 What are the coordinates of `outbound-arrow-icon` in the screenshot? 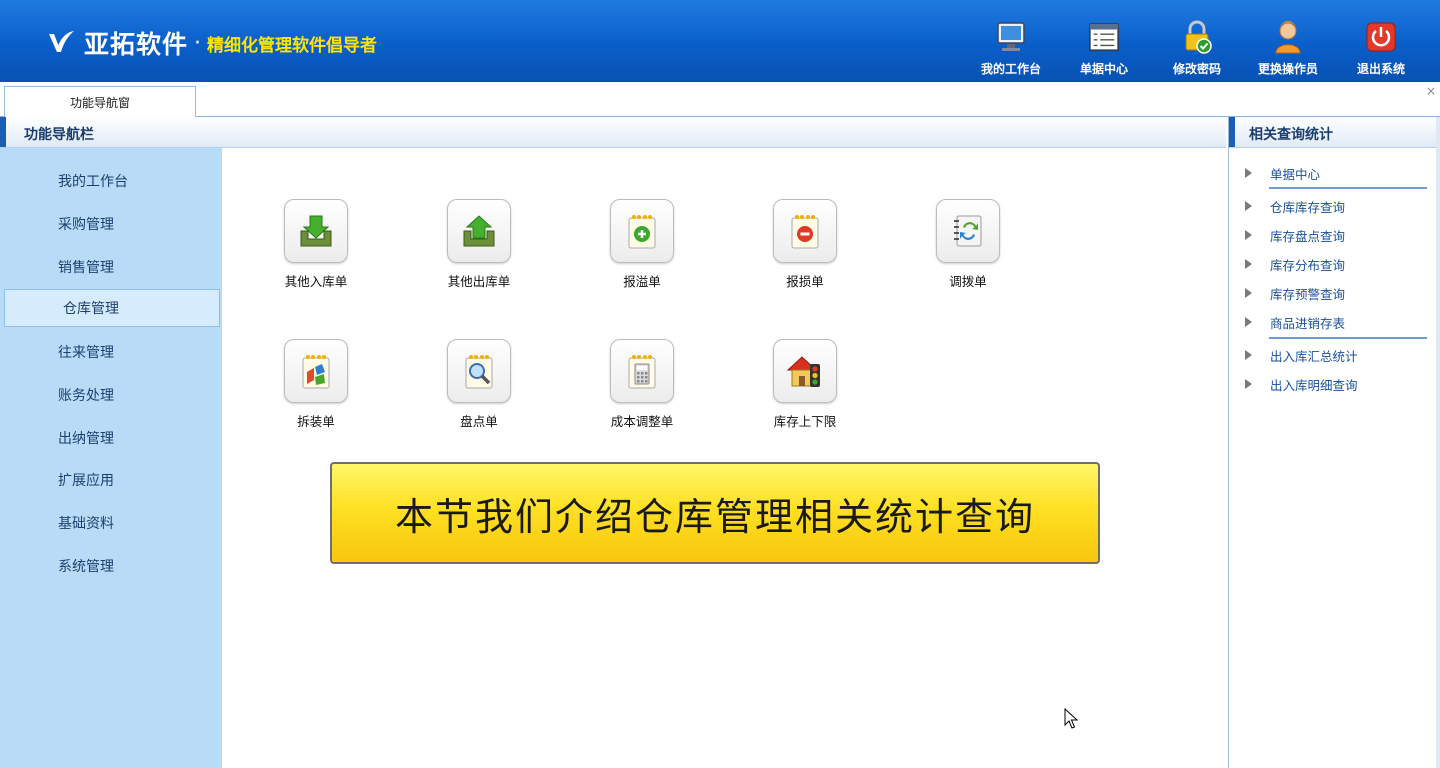 It's located at (479, 231).